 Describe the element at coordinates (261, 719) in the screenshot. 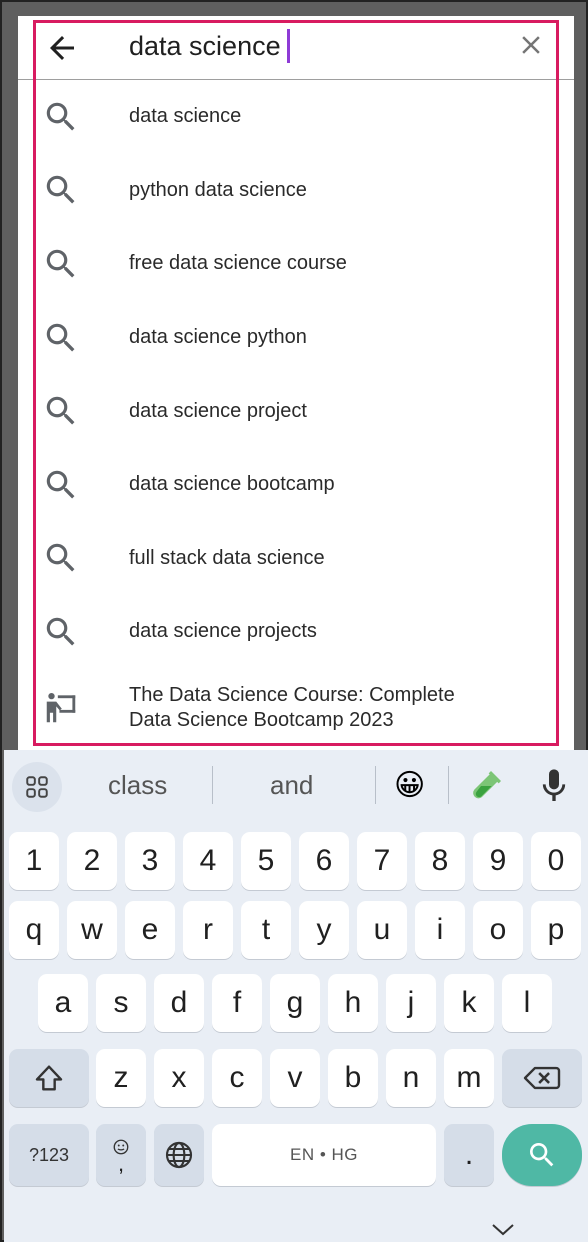

I see `course-title-line2: Data Science Bootcamp 2023` at that location.